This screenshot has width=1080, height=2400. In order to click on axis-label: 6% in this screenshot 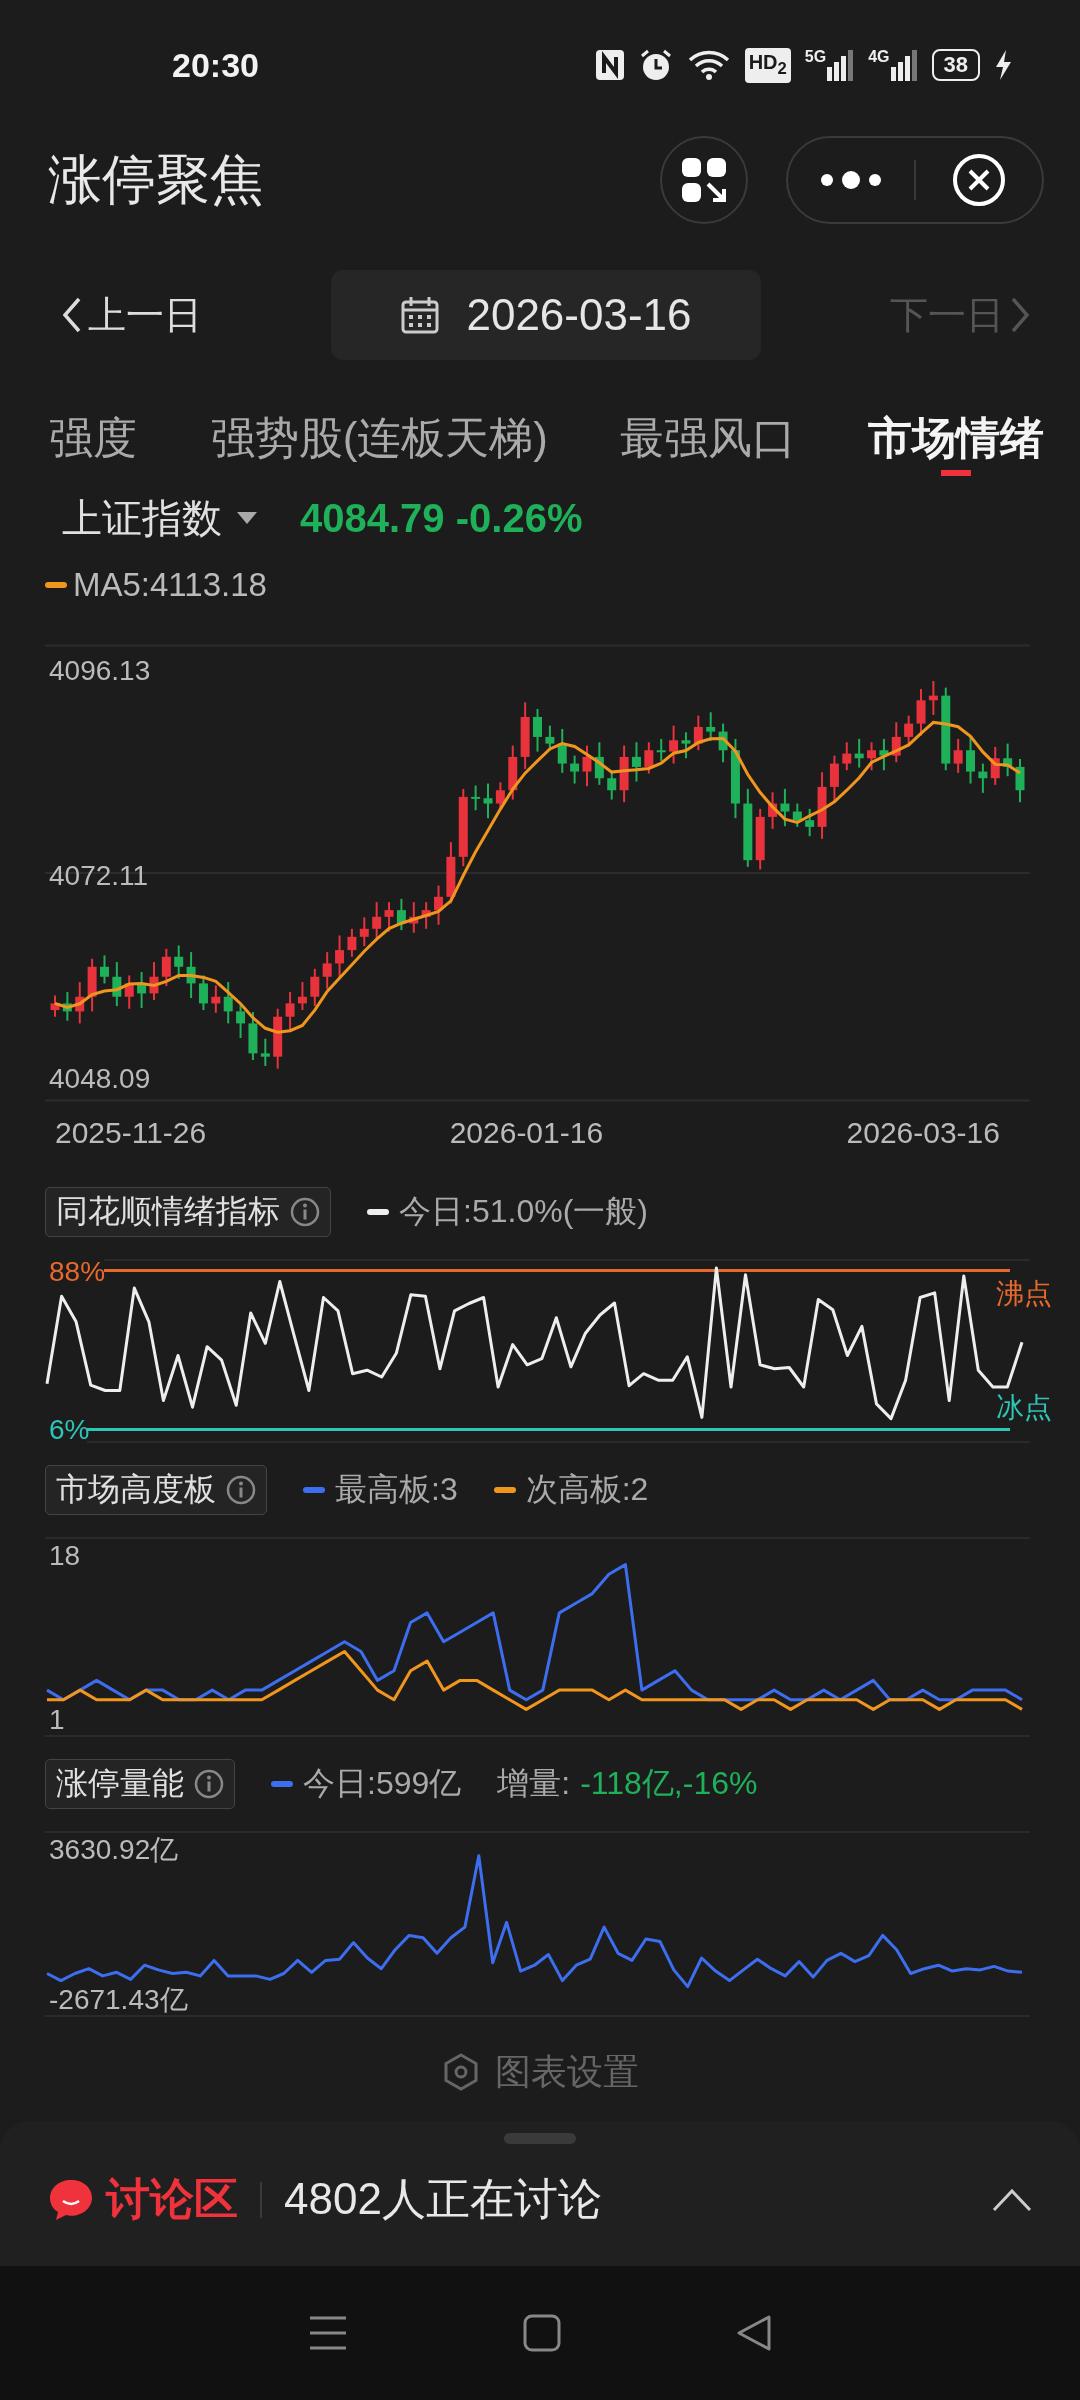, I will do `click(69, 1430)`.